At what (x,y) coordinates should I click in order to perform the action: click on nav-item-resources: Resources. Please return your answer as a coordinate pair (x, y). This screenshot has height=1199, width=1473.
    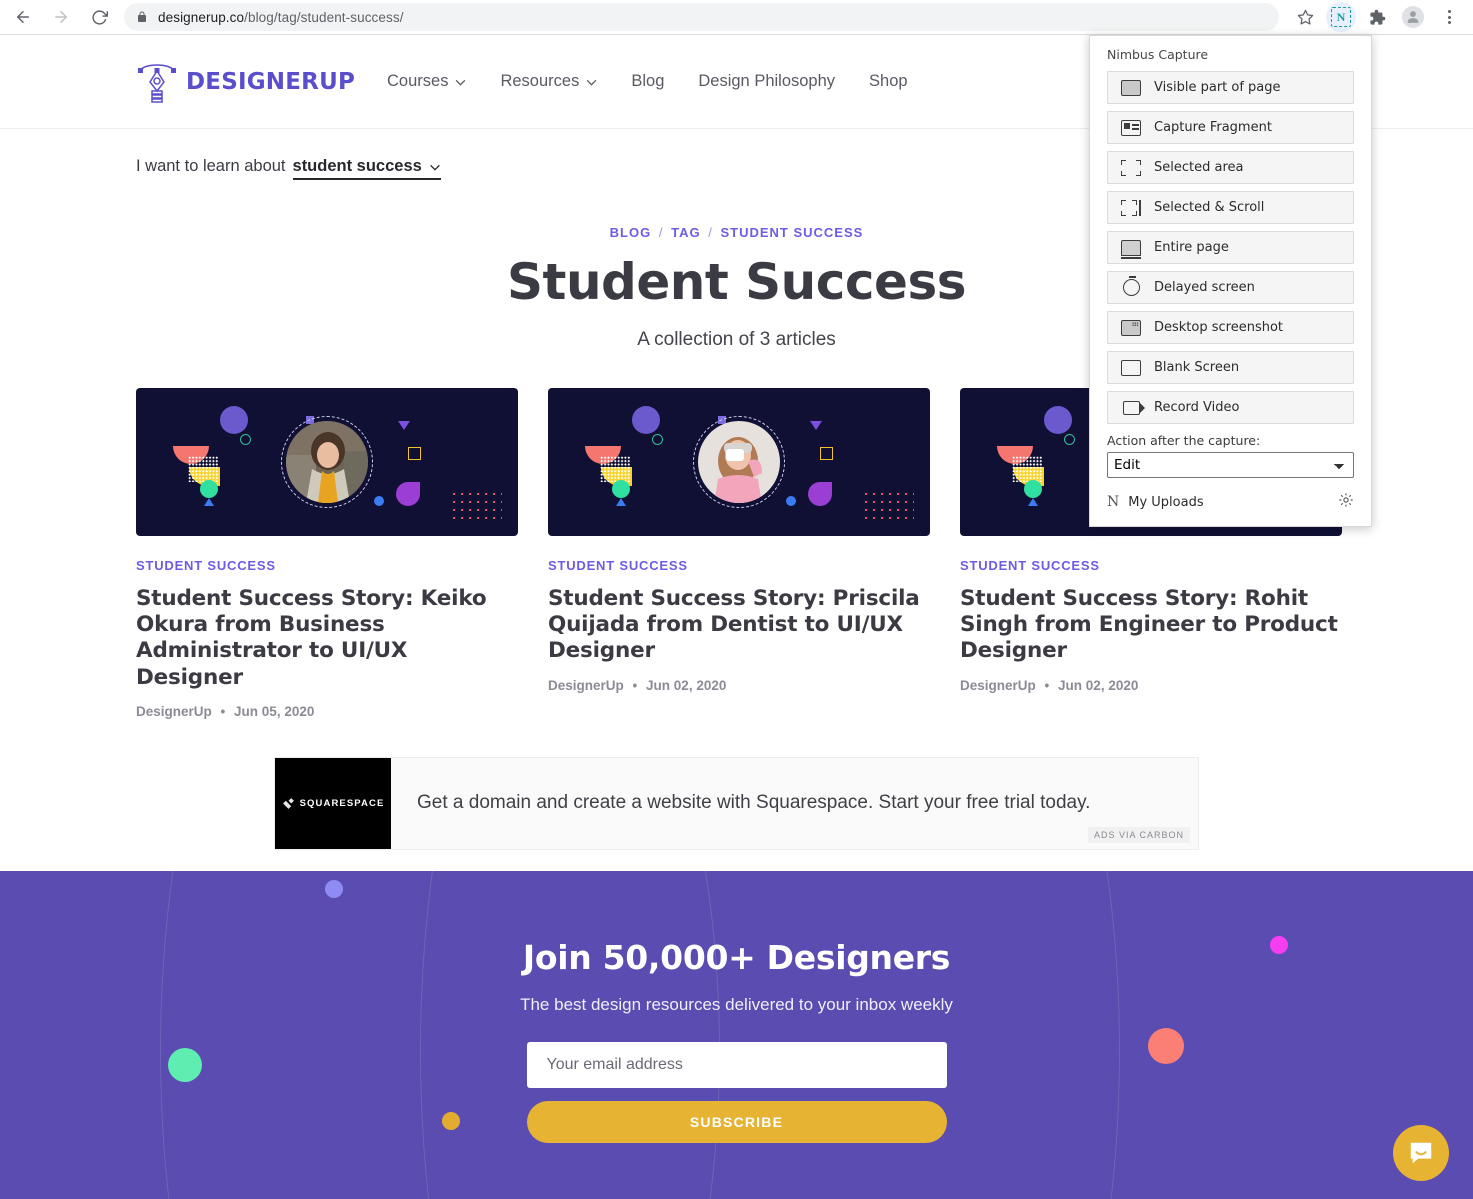
    Looking at the image, I should click on (548, 81).